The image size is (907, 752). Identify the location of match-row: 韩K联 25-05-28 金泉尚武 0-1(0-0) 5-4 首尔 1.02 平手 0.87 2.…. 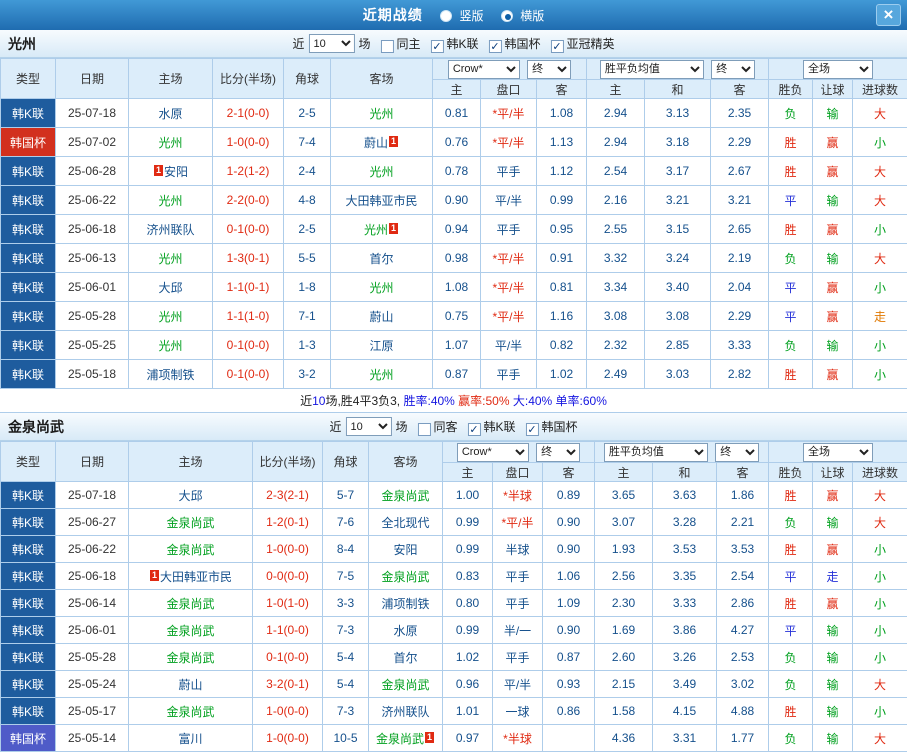
(453, 657).